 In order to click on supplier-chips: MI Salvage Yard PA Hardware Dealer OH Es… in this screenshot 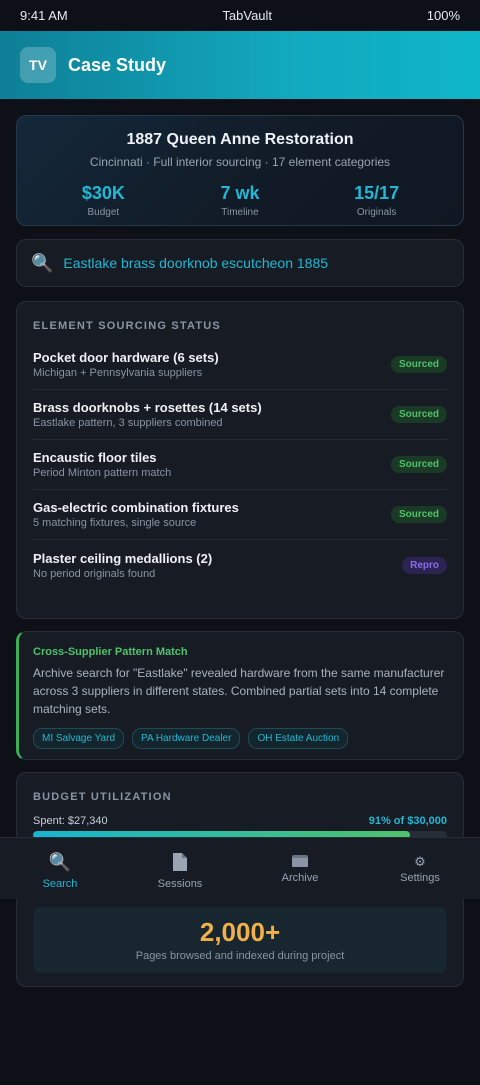, I will do `click(240, 738)`.